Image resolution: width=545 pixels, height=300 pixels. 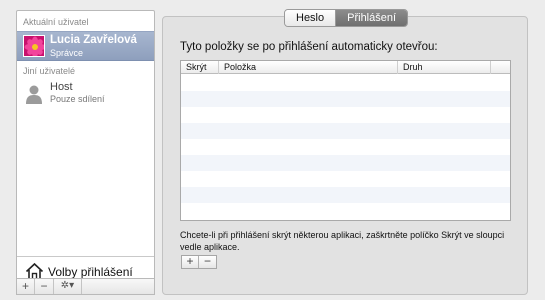 What do you see at coordinates (308, 67) in the screenshot?
I see `column-header-item: Položka` at bounding box center [308, 67].